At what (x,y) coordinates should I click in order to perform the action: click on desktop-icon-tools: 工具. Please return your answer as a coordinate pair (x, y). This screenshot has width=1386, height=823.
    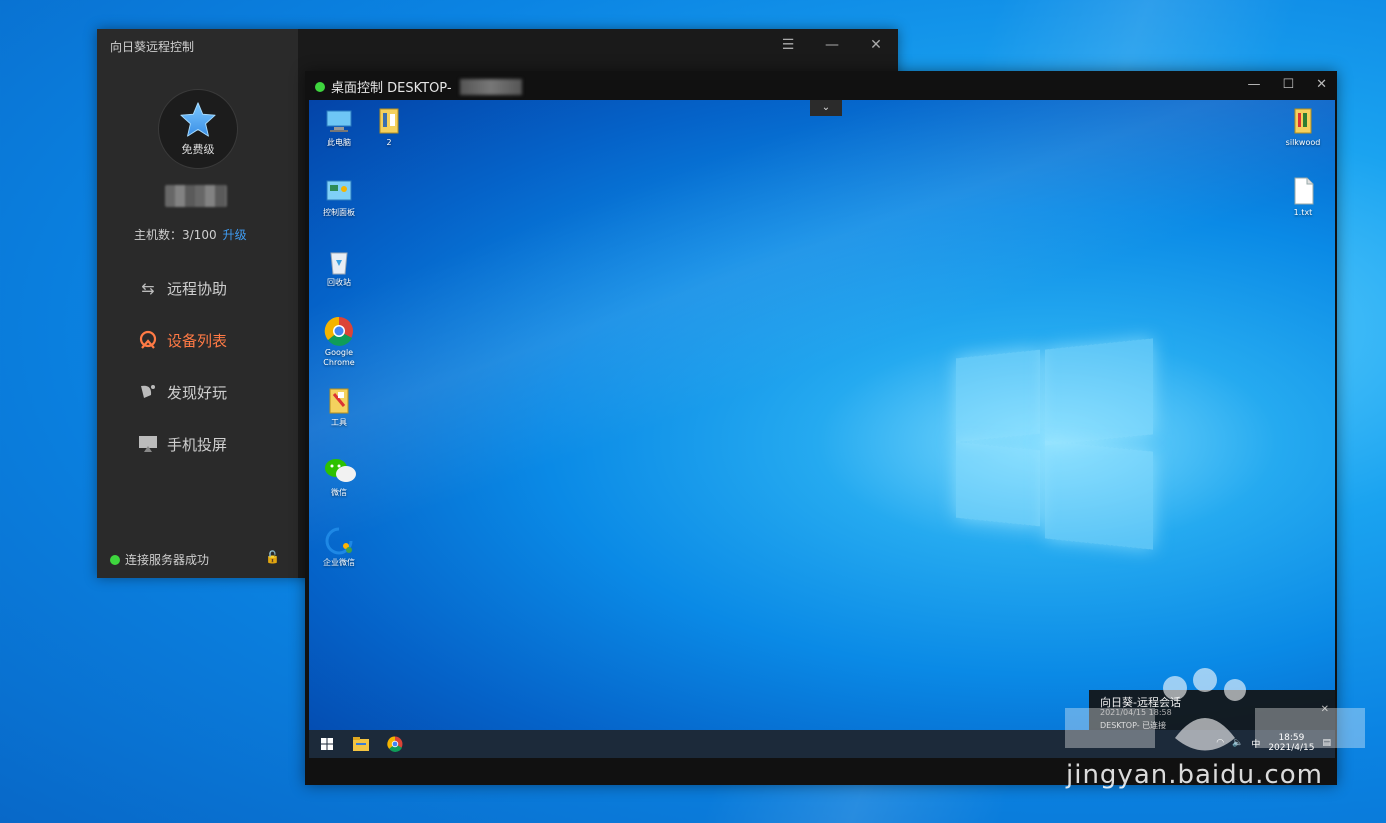
    Looking at the image, I should click on (339, 407).